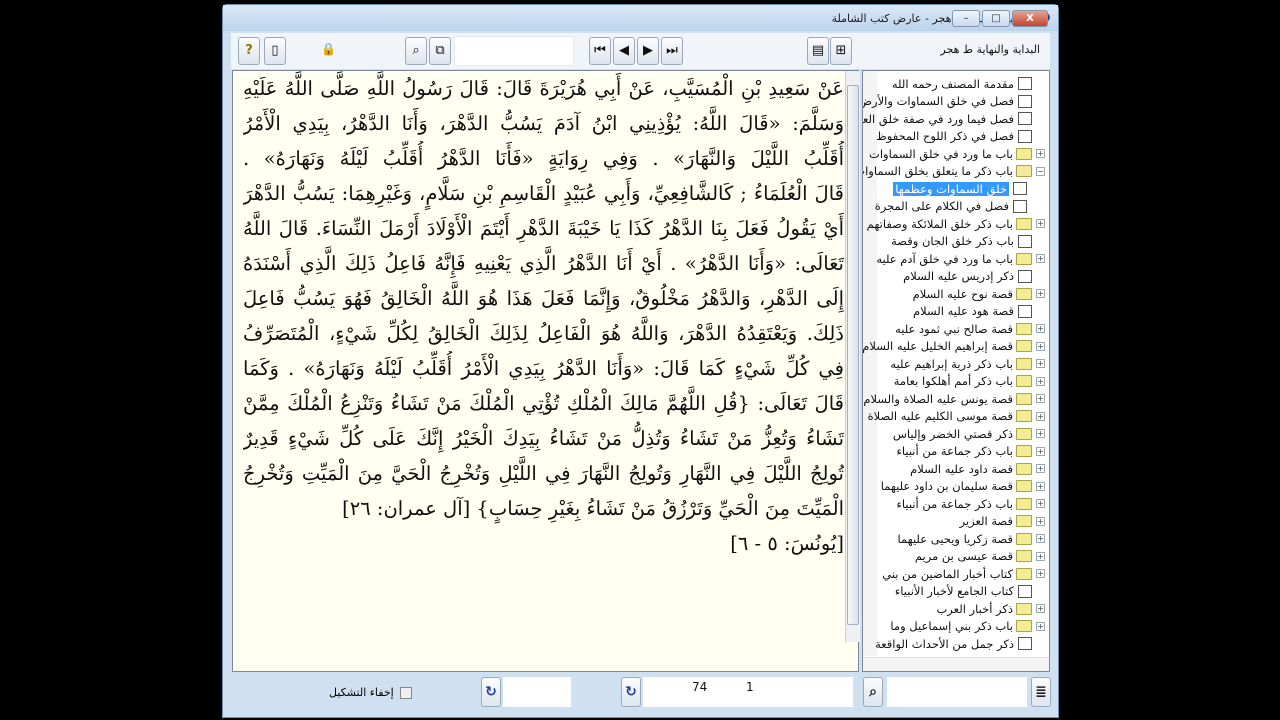 This screenshot has height=720, width=1280. I want to click on maximize-button: □, so click(996, 18).